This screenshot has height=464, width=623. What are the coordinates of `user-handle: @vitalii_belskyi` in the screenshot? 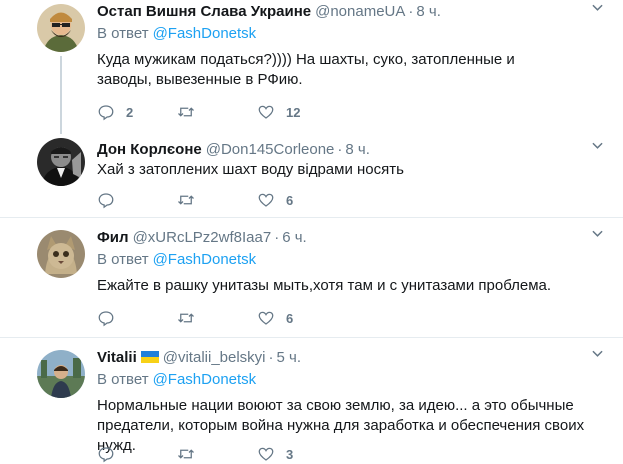 It's located at (214, 357).